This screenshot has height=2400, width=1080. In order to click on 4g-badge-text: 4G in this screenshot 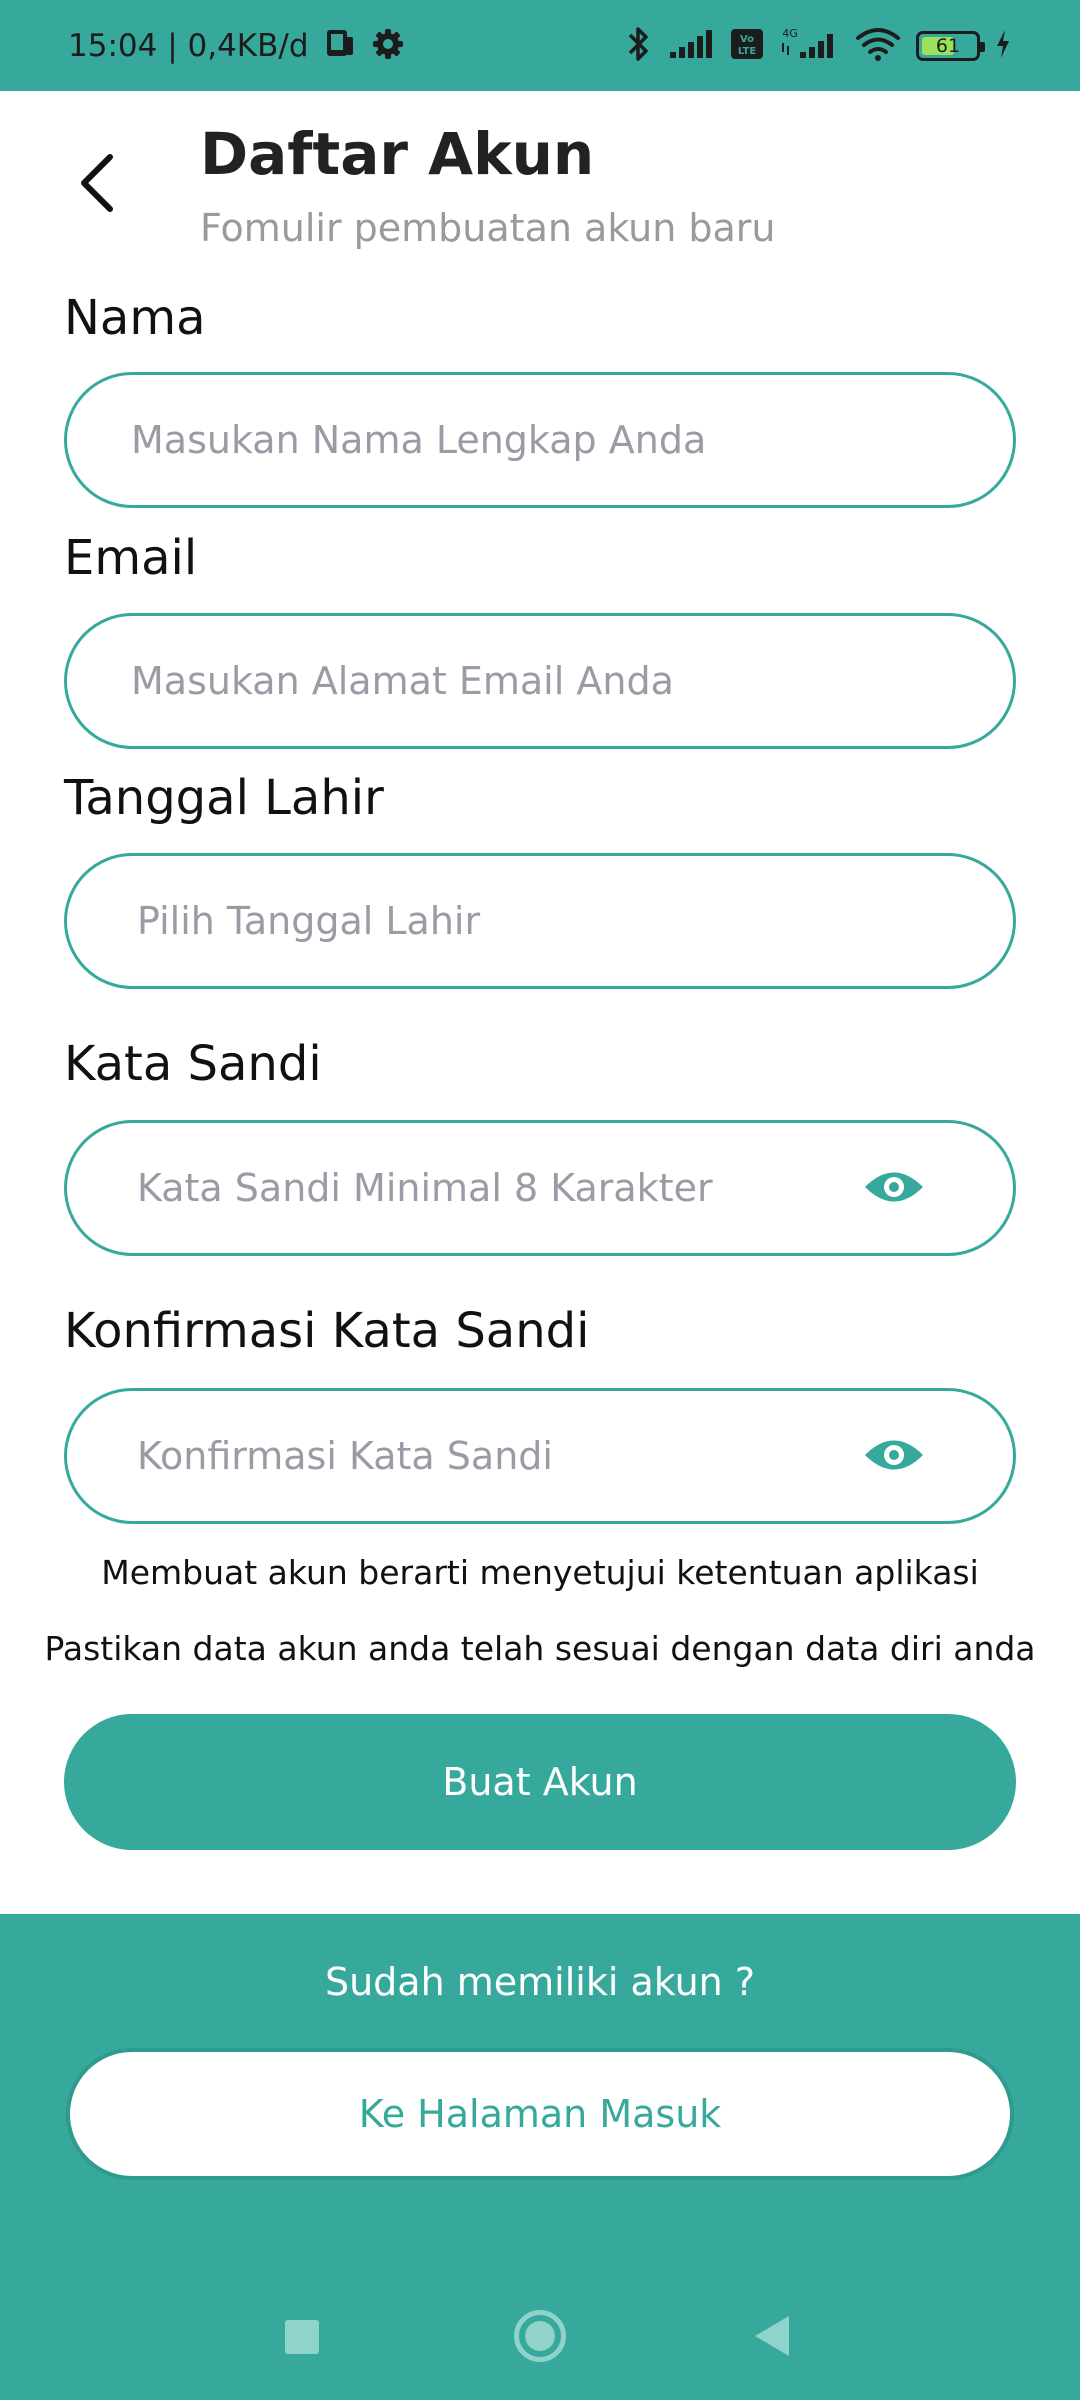, I will do `click(790, 33)`.